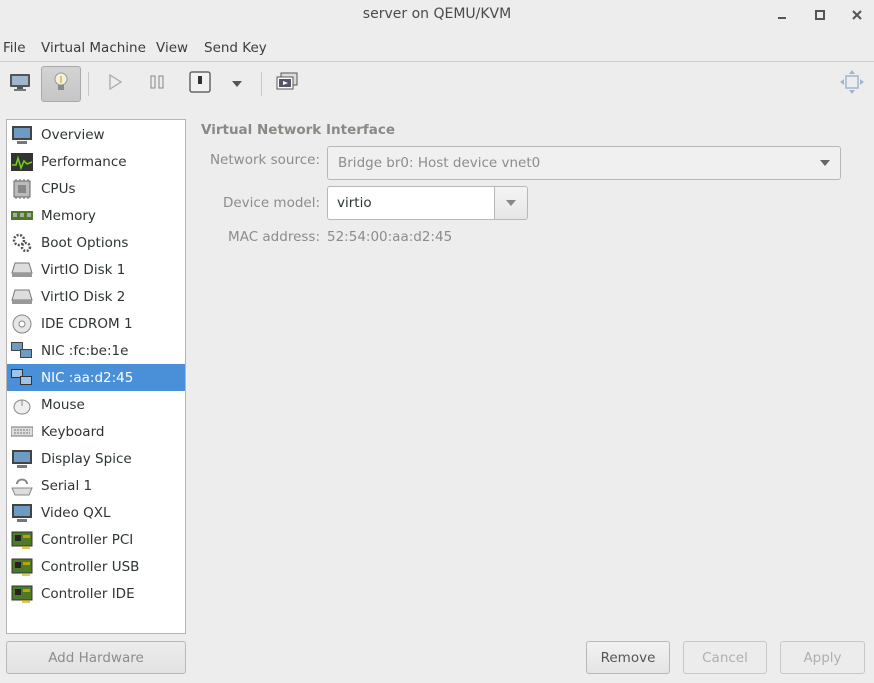 This screenshot has width=874, height=683. What do you see at coordinates (96, 657) in the screenshot?
I see `add-hardware-button: Add Hardware` at bounding box center [96, 657].